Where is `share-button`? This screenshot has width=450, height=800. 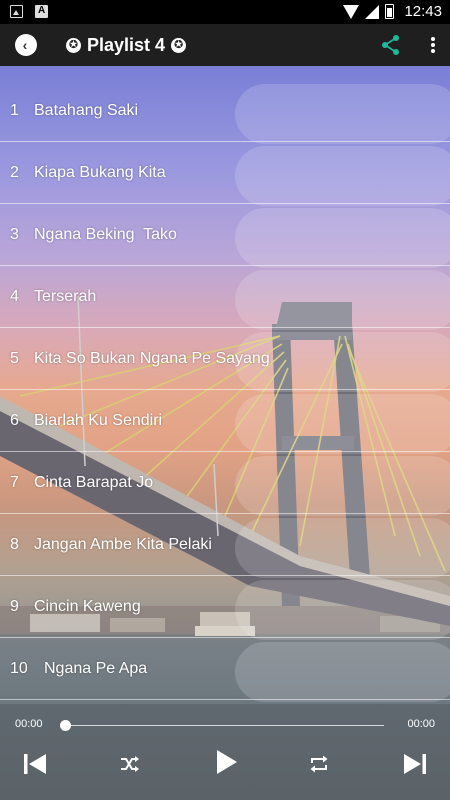 share-button is located at coordinates (391, 45).